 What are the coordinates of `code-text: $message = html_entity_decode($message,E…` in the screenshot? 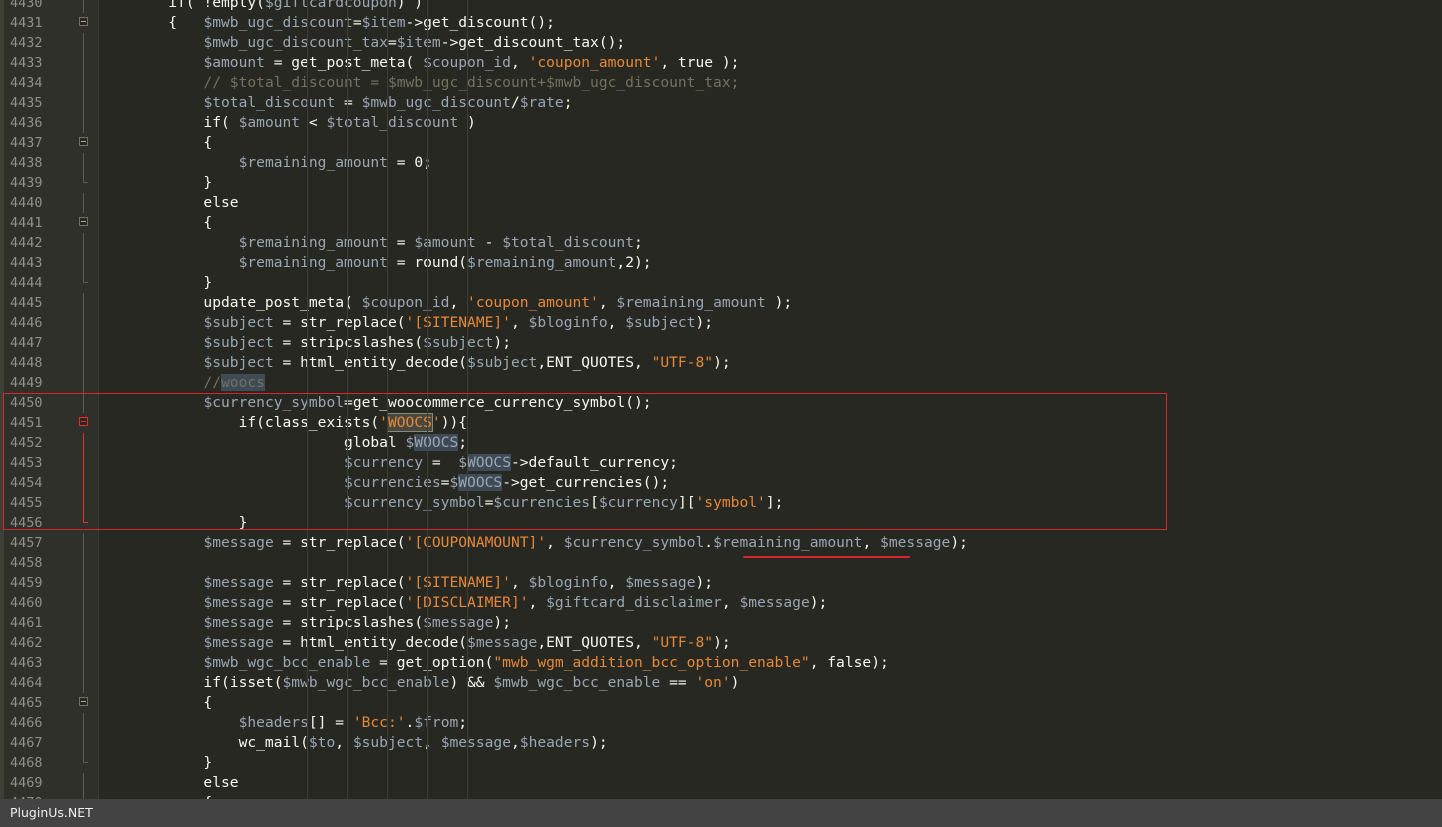 It's located at (414, 643).